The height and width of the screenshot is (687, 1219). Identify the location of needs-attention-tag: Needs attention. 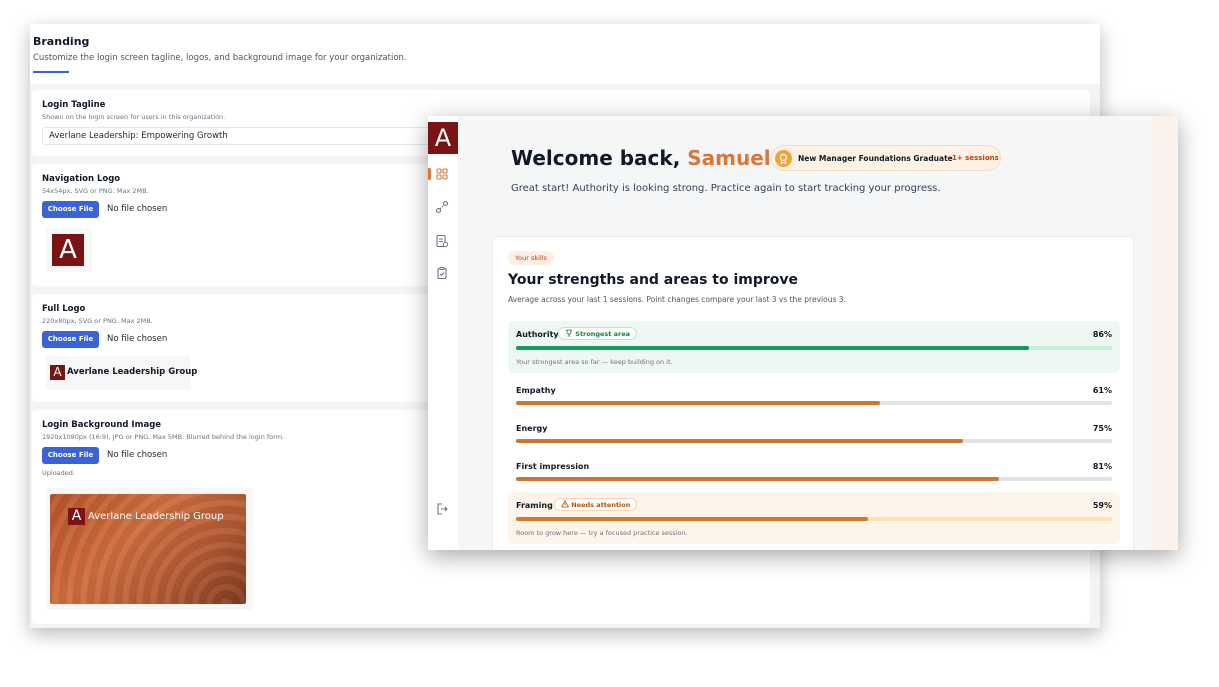
(596, 504).